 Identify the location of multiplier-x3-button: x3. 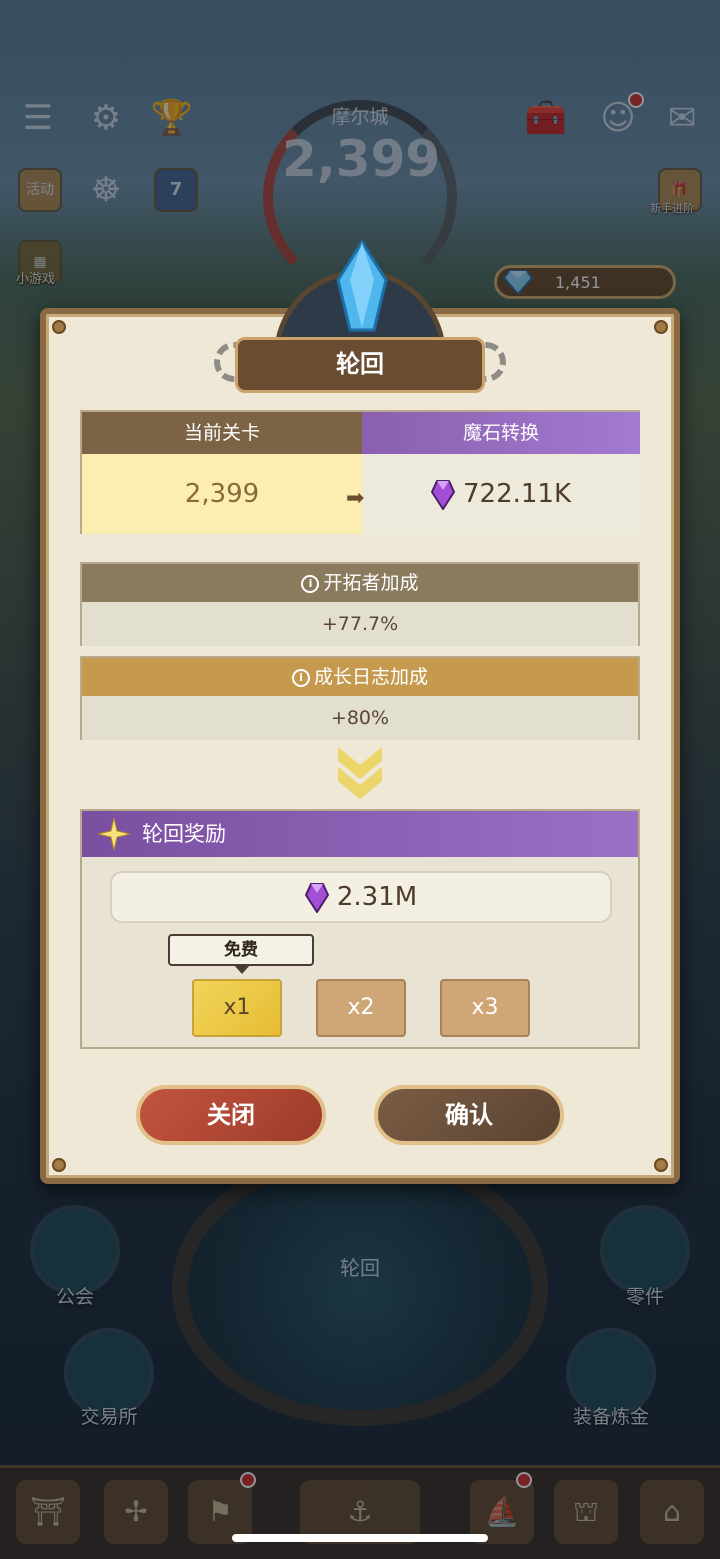
(485, 1008).